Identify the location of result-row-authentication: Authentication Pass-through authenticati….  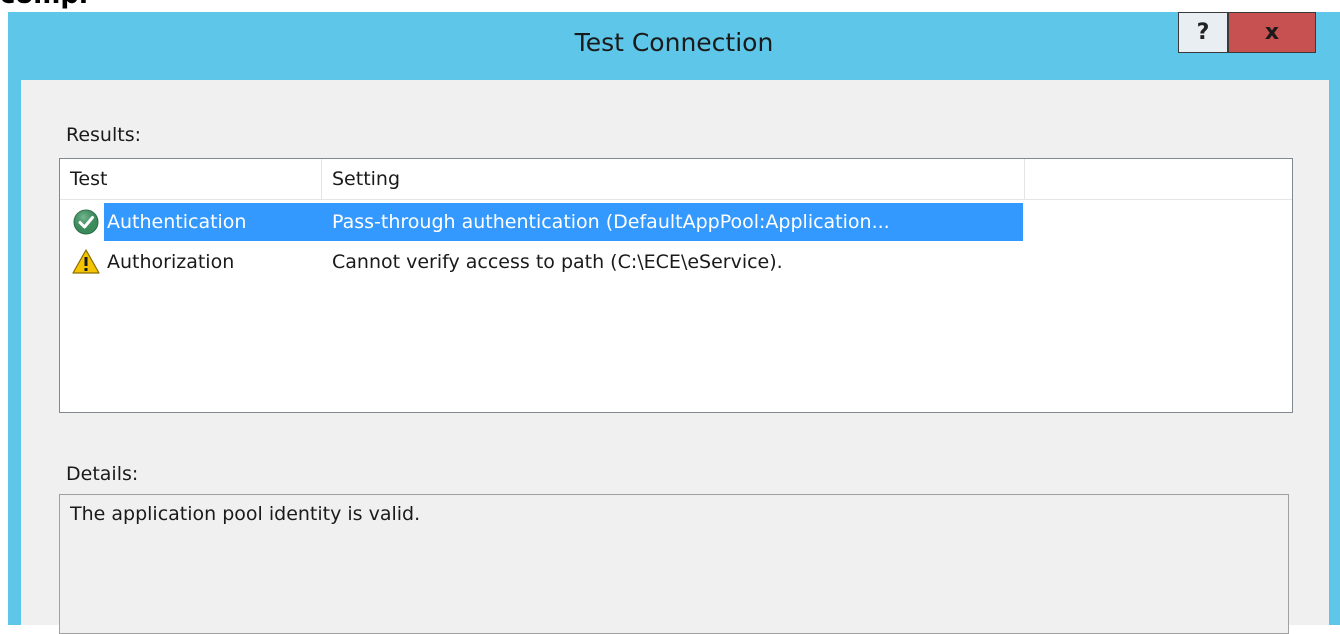
(543, 222).